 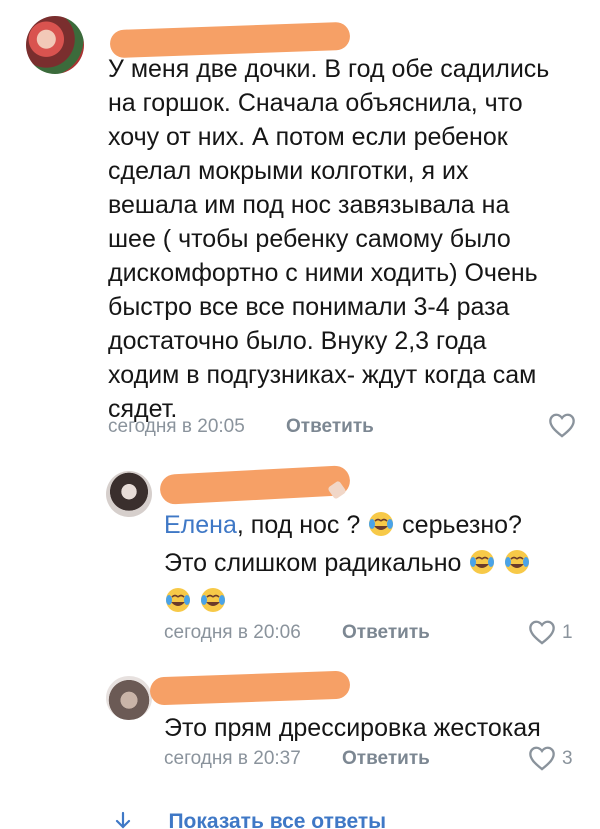 I want to click on comment-line: дискомфортно с ними ходить) Очень, so click(x=323, y=273).